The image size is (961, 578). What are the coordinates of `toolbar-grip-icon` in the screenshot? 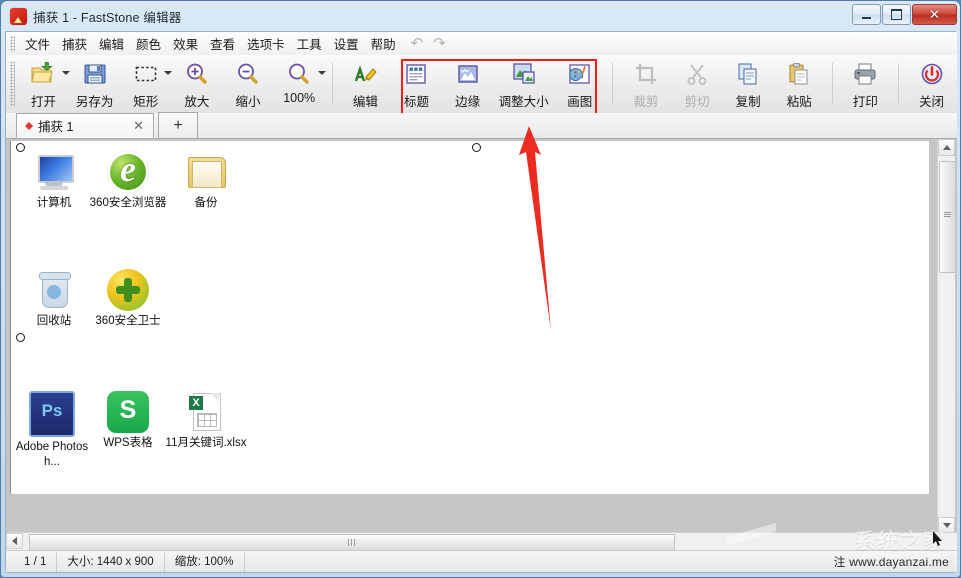 It's located at (12, 84).